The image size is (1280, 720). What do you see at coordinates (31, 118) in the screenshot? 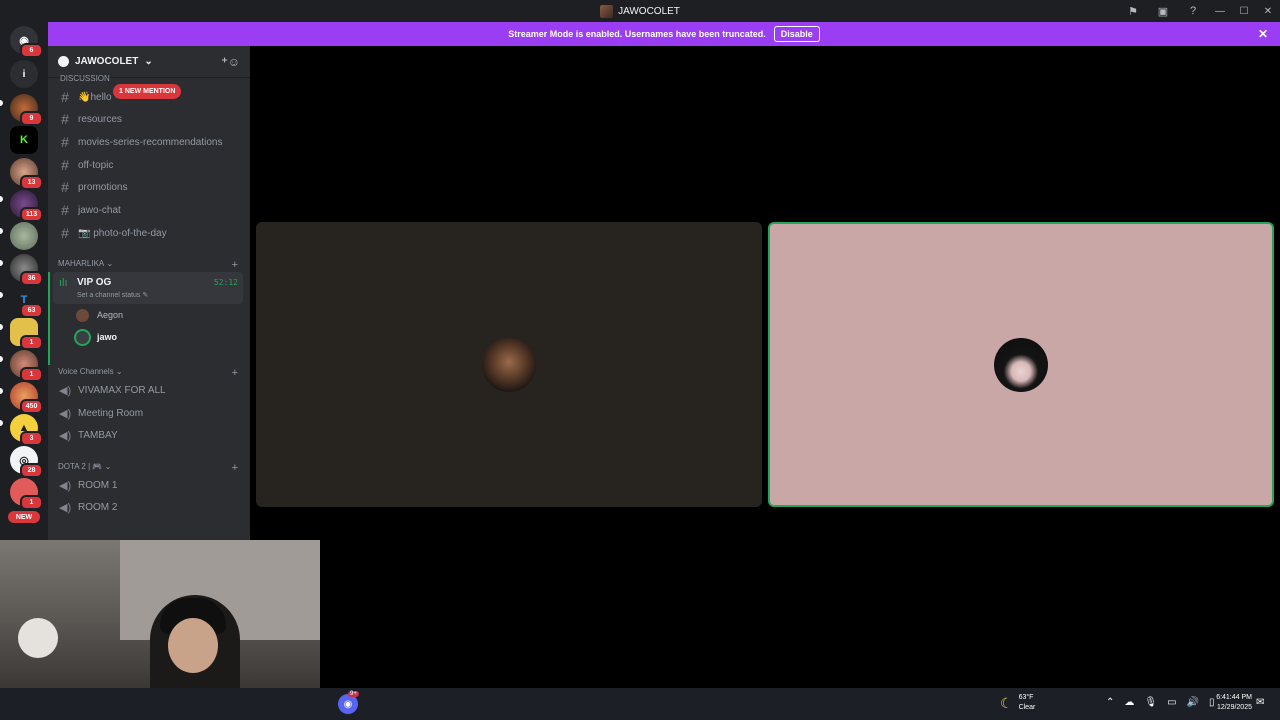
I see `guild-badge: 9` at bounding box center [31, 118].